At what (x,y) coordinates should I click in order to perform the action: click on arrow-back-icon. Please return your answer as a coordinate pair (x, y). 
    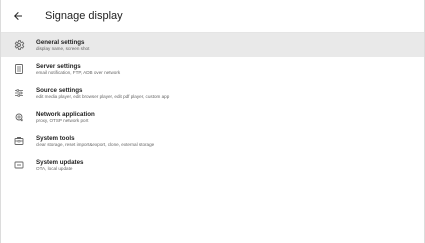
    Looking at the image, I should click on (18, 16).